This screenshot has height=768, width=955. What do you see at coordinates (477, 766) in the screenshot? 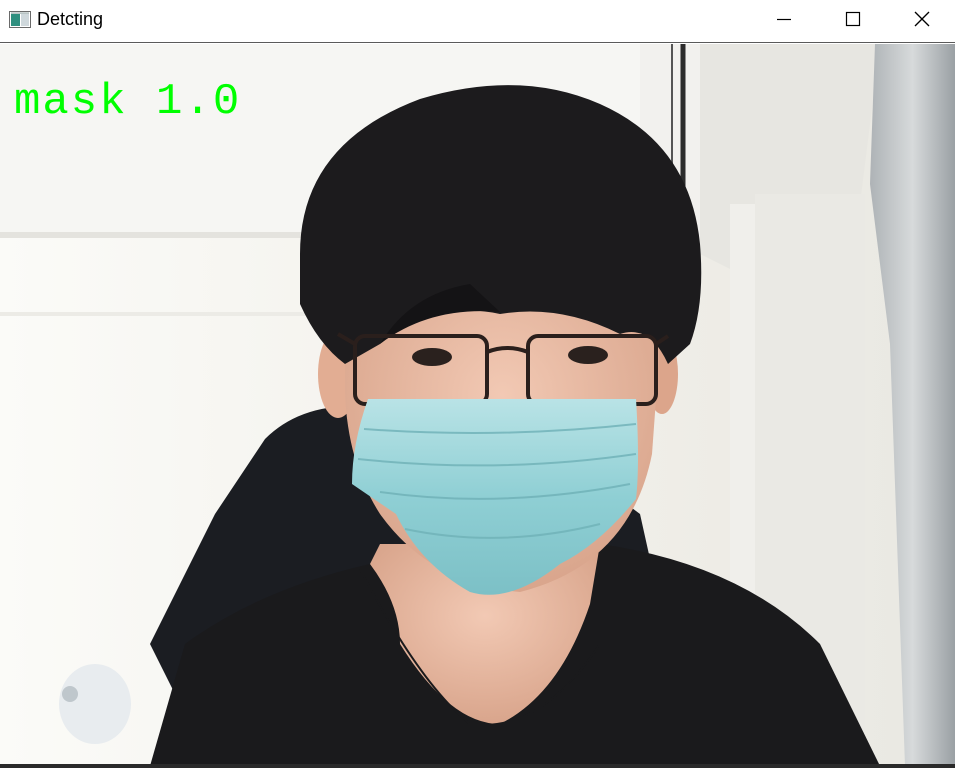
I see `window-bottom-edge` at bounding box center [477, 766].